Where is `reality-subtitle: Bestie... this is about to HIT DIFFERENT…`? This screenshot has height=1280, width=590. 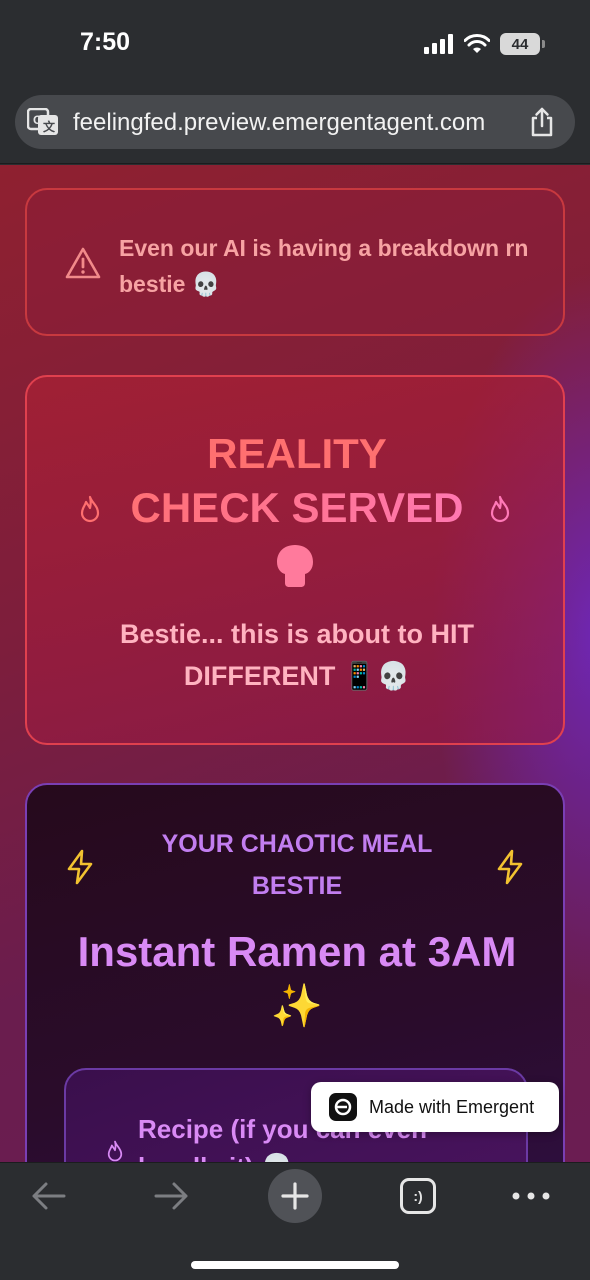
reality-subtitle: Bestie... this is about to HIT DIFFERENT… is located at coordinates (297, 655).